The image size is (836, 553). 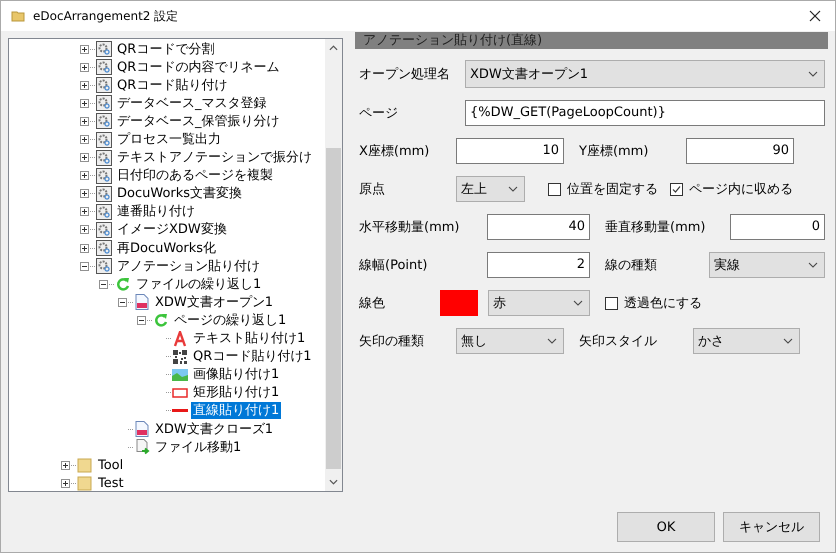 What do you see at coordinates (214, 302) in the screenshot?
I see `tree-item: XDW文書オープン1` at bounding box center [214, 302].